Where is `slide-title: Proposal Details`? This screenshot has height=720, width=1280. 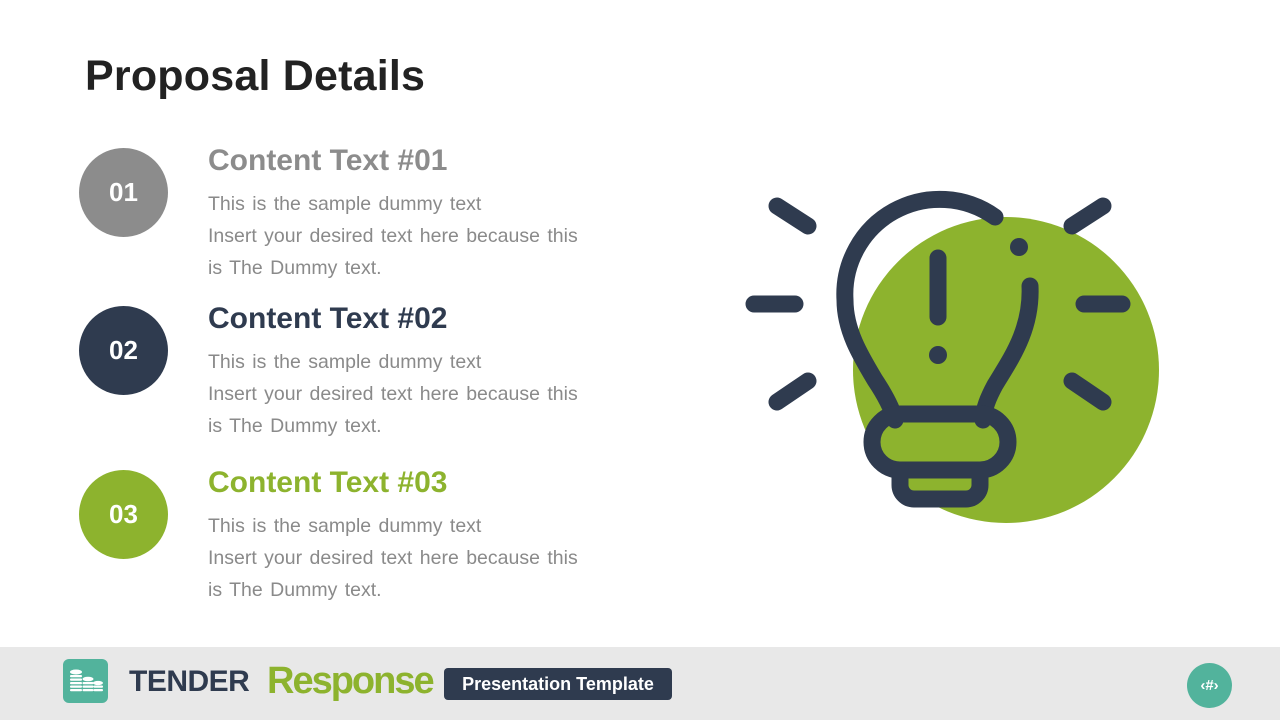 slide-title: Proposal Details is located at coordinates (255, 76).